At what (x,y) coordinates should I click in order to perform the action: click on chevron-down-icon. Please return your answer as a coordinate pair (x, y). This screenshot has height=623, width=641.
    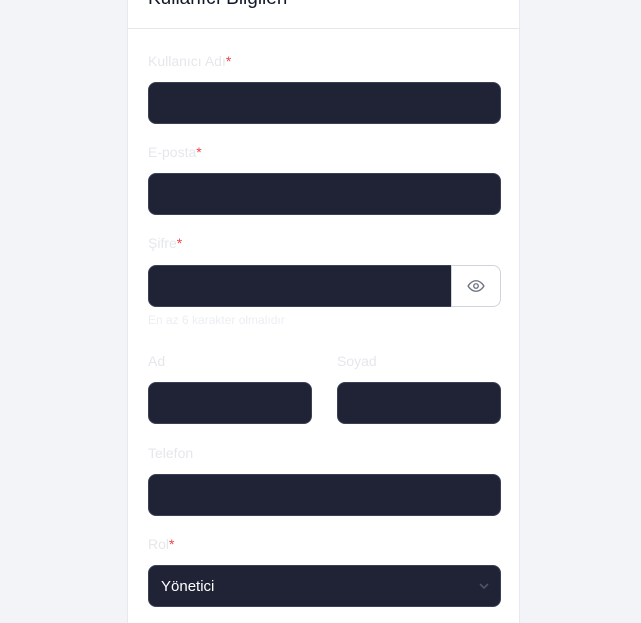
    Looking at the image, I should click on (484, 586).